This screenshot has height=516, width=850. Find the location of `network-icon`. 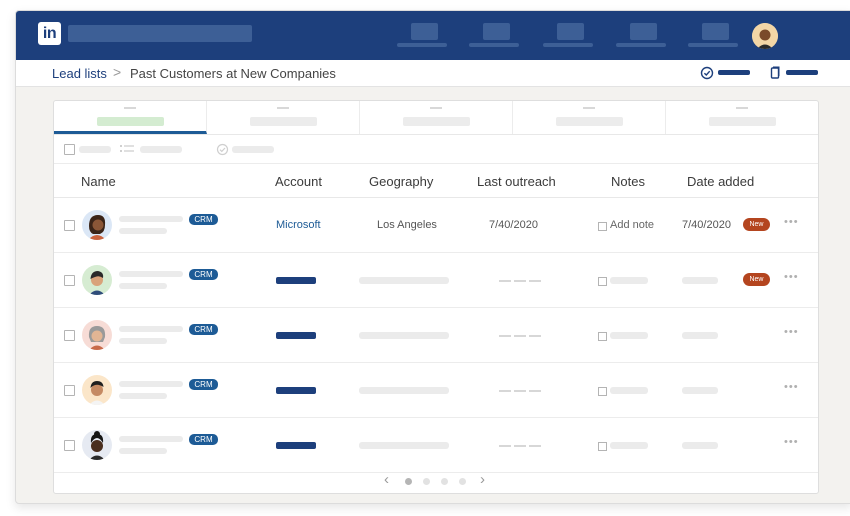

network-icon is located at coordinates (496, 31).